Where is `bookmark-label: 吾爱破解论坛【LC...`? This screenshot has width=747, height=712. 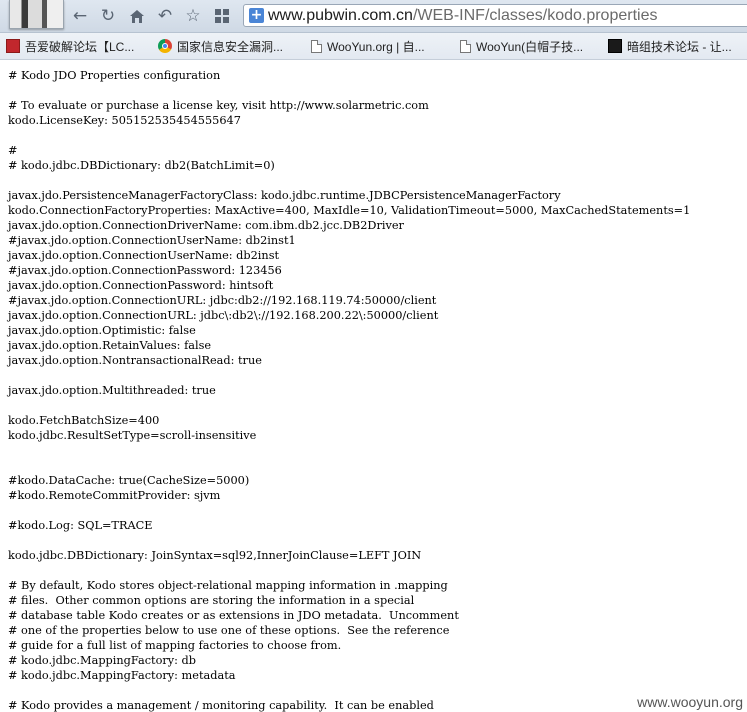 bookmark-label: 吾爱破解论坛【LC... is located at coordinates (80, 46).